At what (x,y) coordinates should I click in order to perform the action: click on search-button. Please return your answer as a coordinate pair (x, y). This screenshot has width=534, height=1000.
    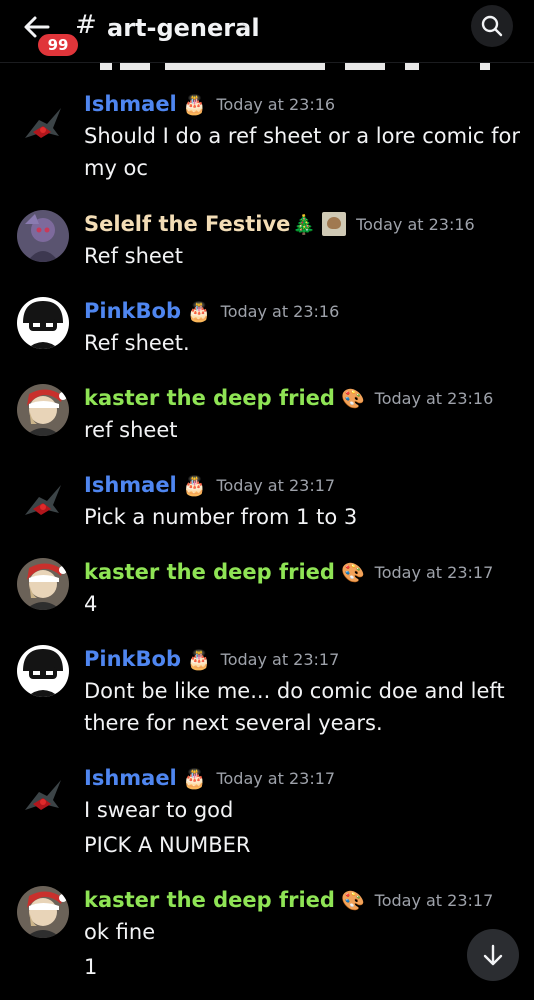
    Looking at the image, I should click on (492, 26).